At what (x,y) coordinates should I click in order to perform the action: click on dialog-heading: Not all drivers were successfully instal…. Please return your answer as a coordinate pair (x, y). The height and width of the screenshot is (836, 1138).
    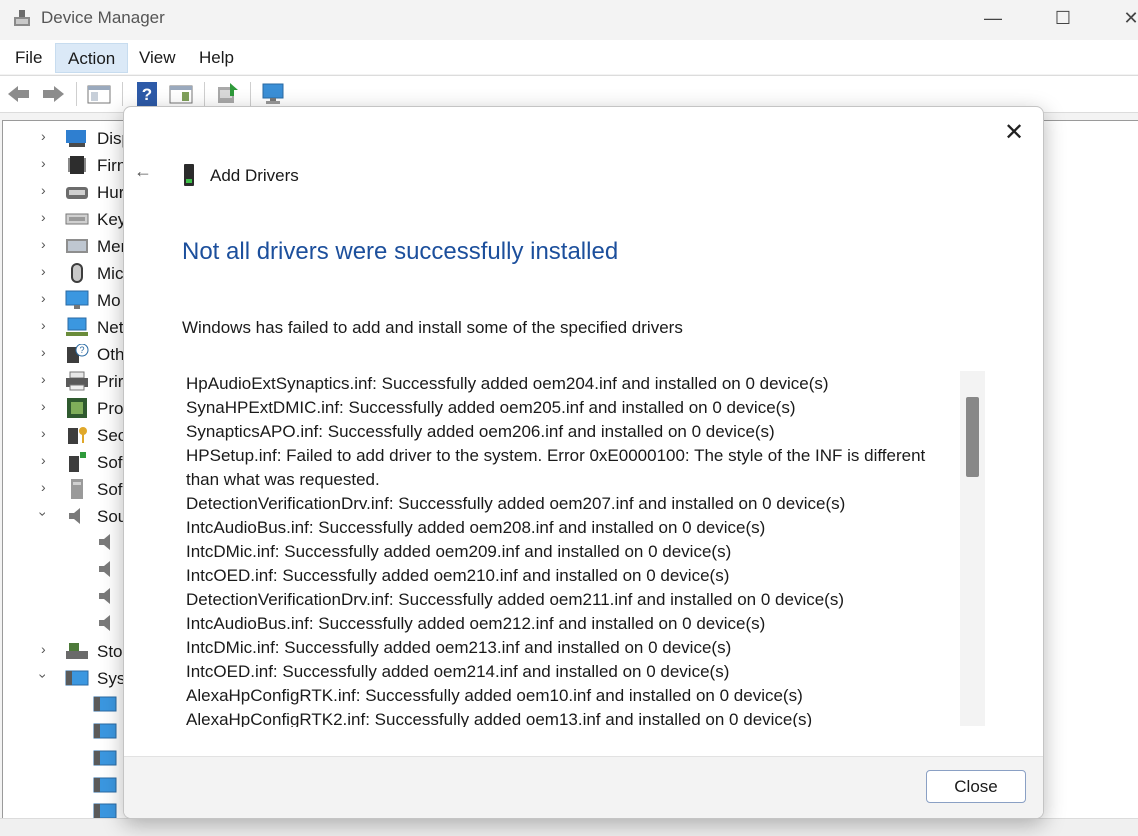
    Looking at the image, I should click on (400, 251).